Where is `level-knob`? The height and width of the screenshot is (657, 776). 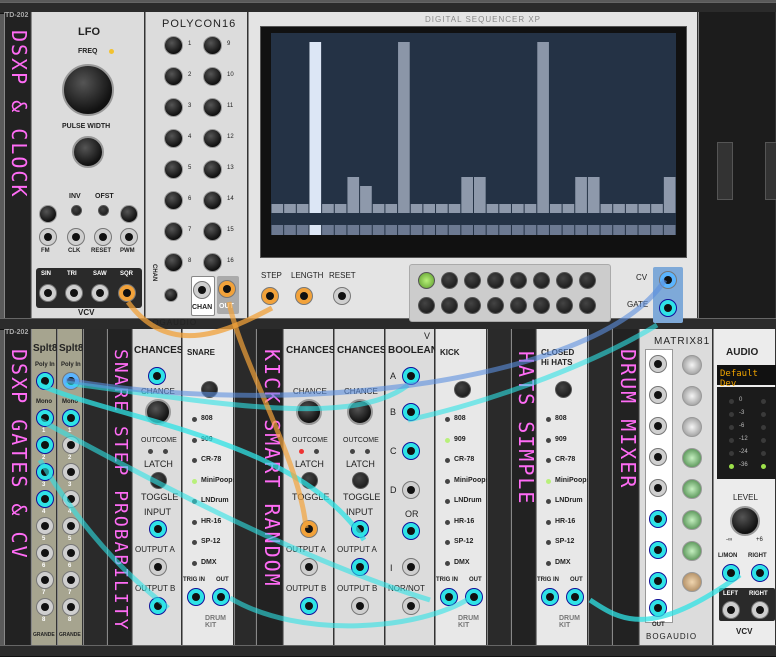
level-knob is located at coordinates (745, 521).